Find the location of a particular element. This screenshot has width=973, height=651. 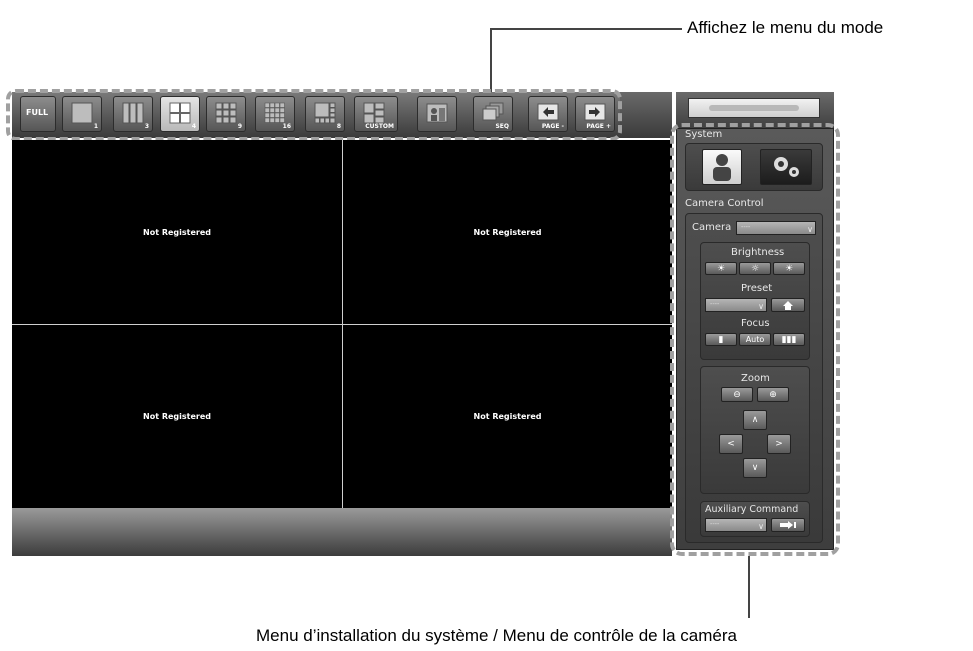

device-name-field is located at coordinates (754, 108).